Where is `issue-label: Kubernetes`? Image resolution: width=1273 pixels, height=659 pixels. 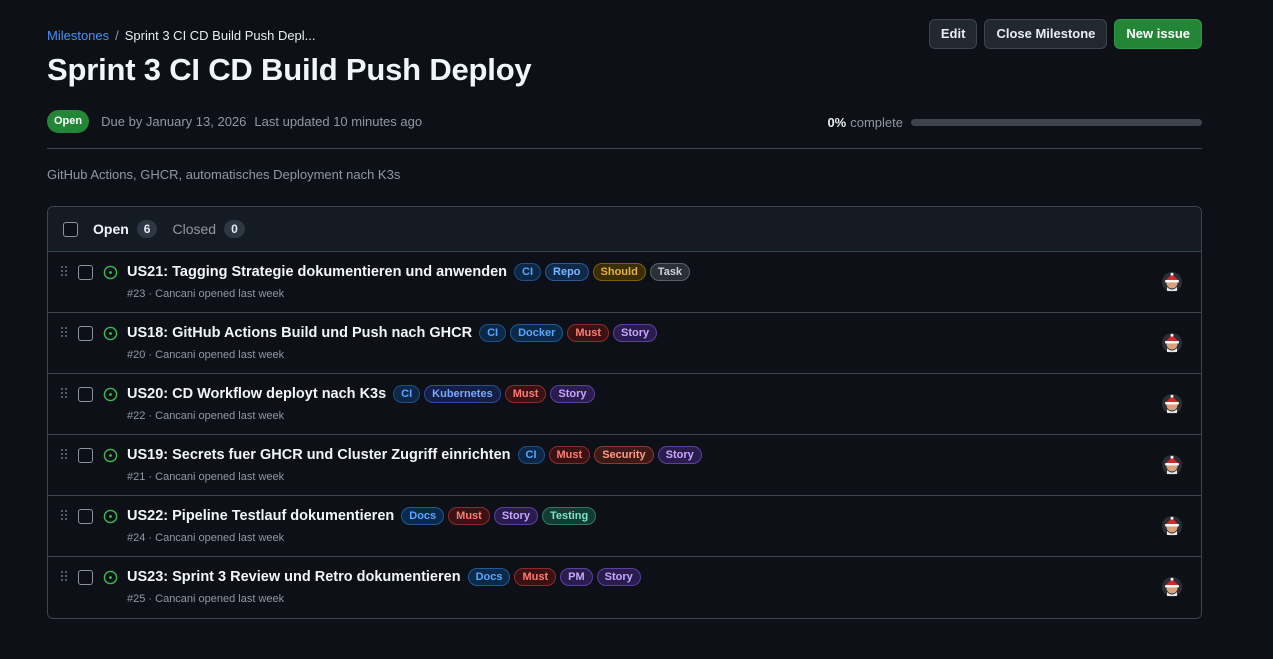
issue-label: Kubernetes is located at coordinates (462, 394).